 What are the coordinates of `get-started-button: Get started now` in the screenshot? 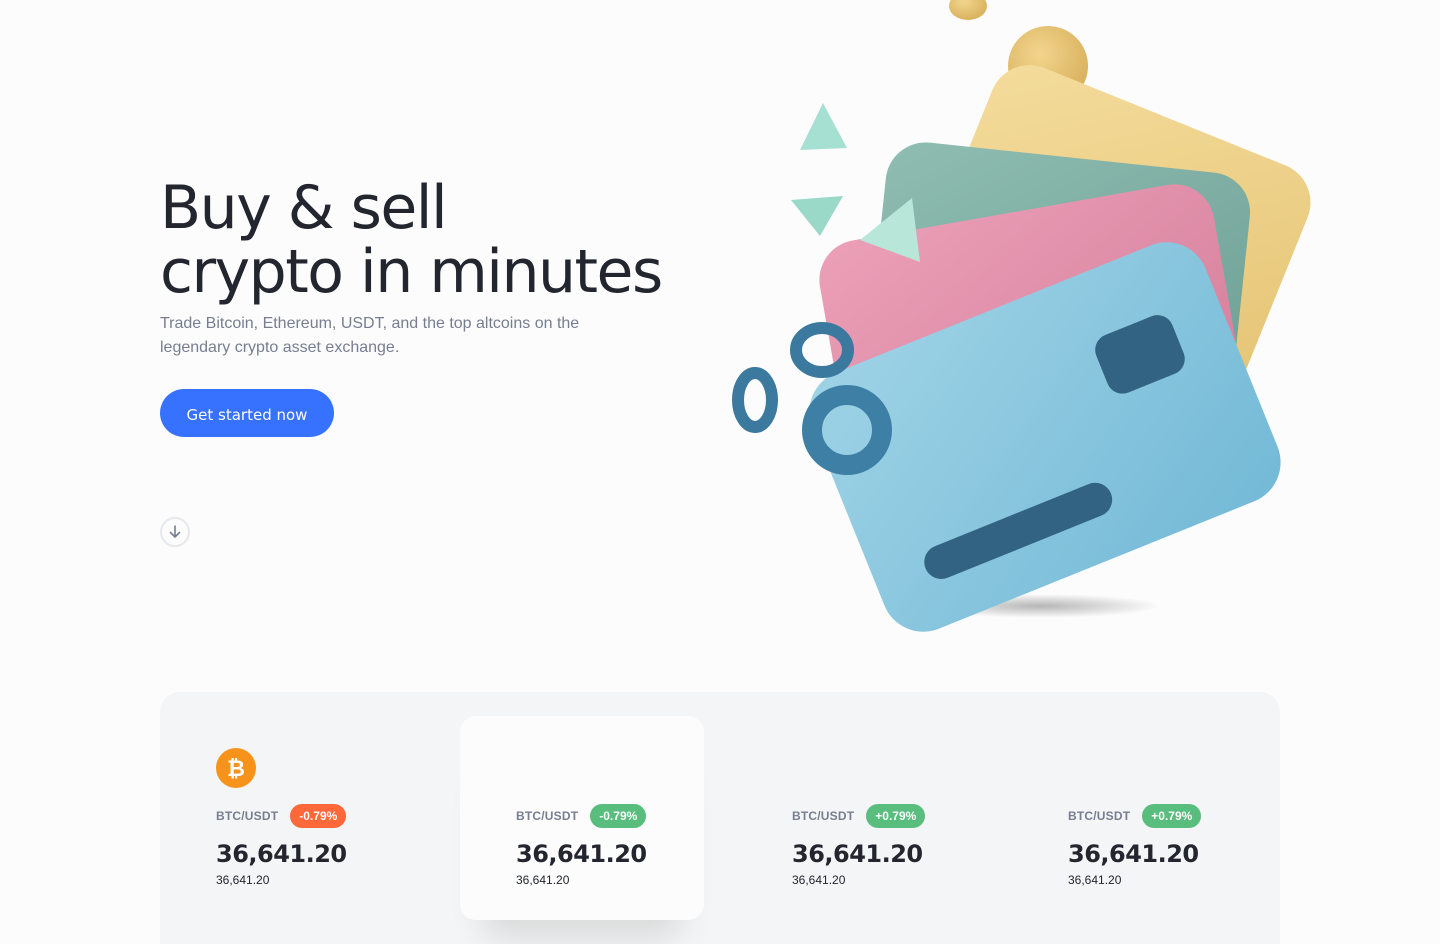 It's located at (247, 413).